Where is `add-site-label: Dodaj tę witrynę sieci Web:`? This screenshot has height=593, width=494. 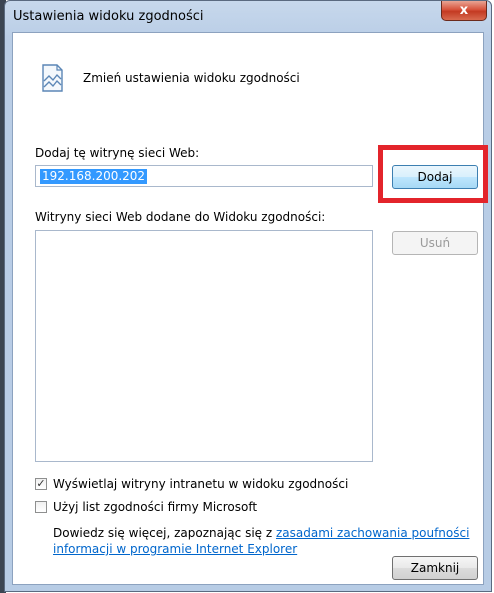
add-site-label: Dodaj tę witrynę sieci Web: is located at coordinates (117, 153).